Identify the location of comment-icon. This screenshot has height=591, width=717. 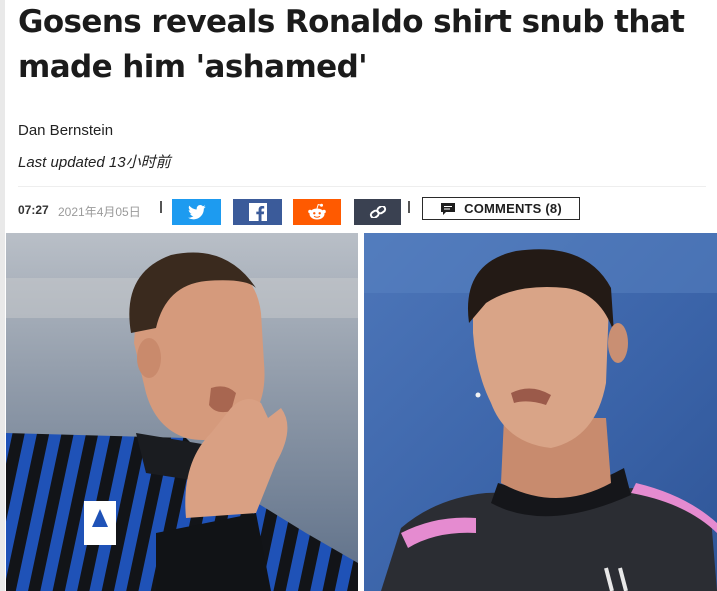
(448, 208).